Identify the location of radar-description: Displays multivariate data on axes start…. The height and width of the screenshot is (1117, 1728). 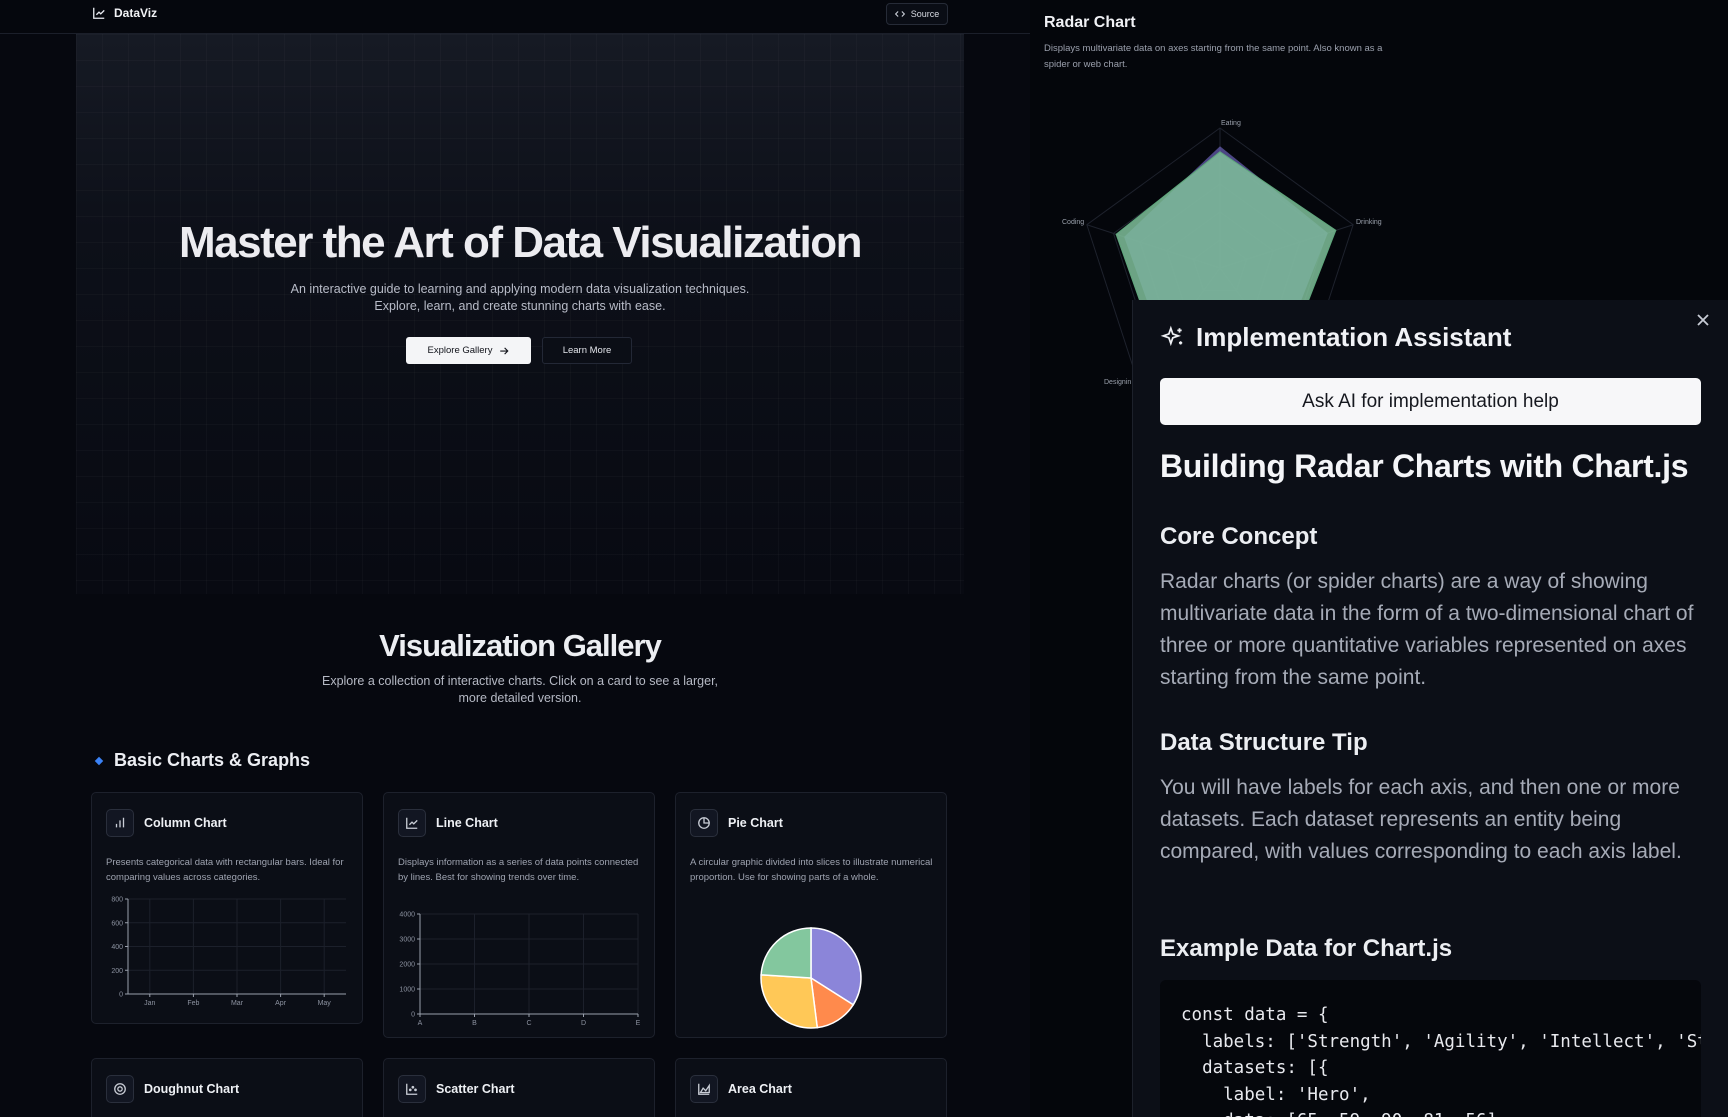
(1213, 56).